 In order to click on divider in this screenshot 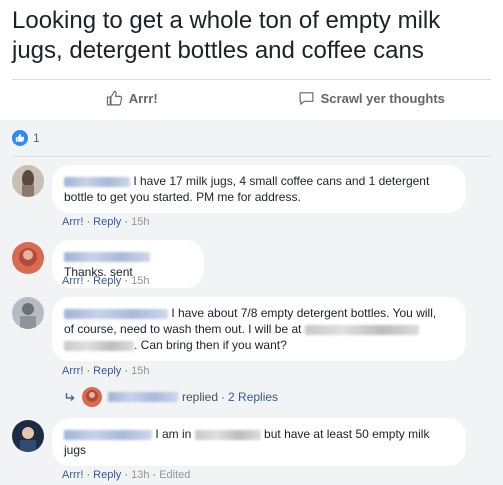, I will do `click(251, 156)`.